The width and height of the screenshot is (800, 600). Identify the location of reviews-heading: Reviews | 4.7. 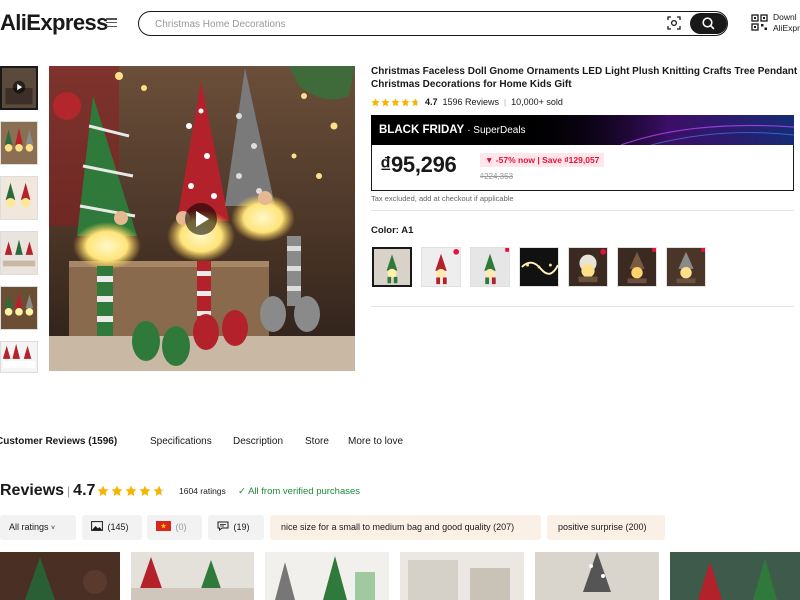
(47, 491).